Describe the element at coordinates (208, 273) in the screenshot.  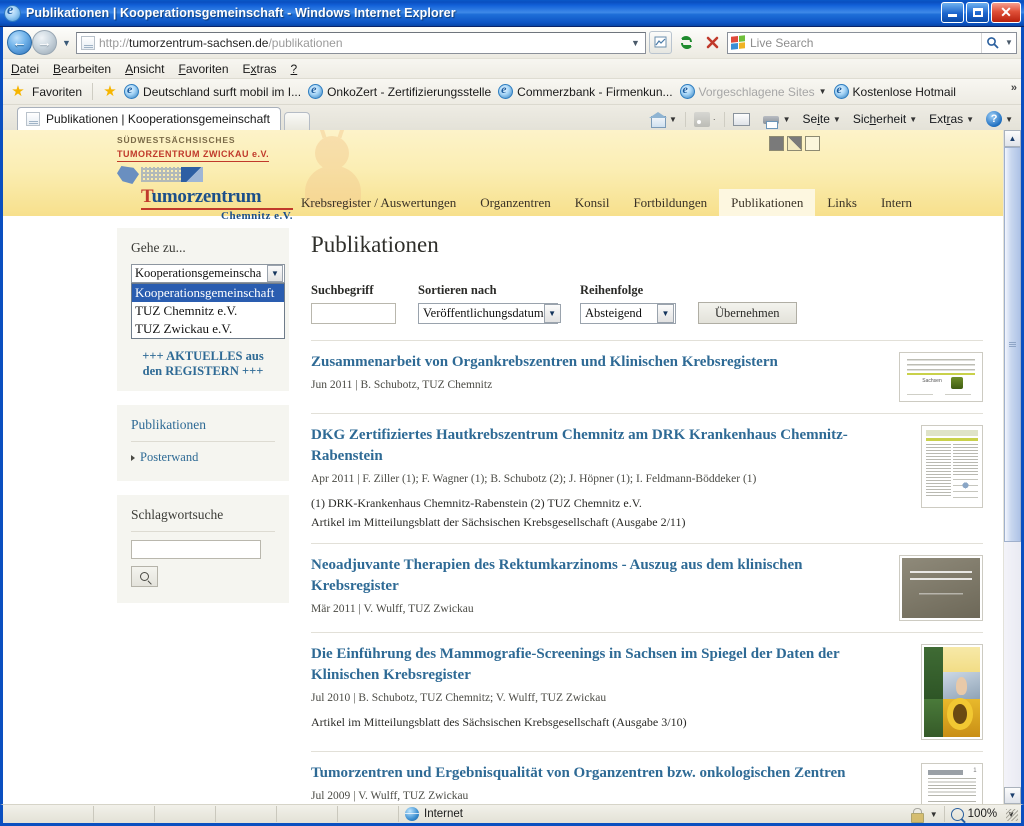
I see `goto-select-display: Kooperationsgemeinscha ▼` at that location.